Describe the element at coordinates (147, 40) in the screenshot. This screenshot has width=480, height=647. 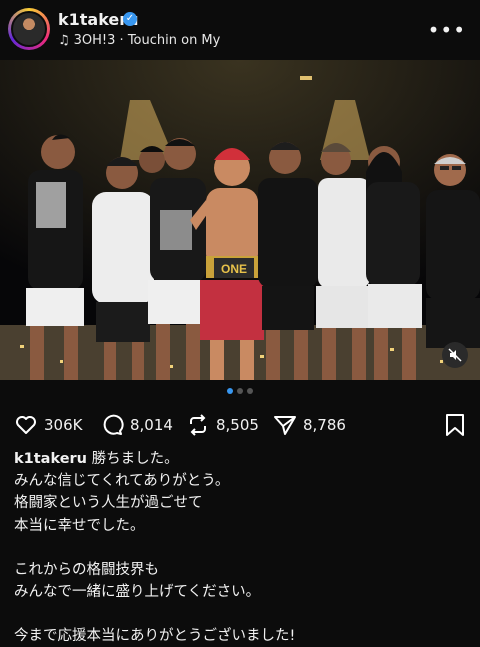
I see `music-label: 3OH!3 · Touchin on My` at that location.